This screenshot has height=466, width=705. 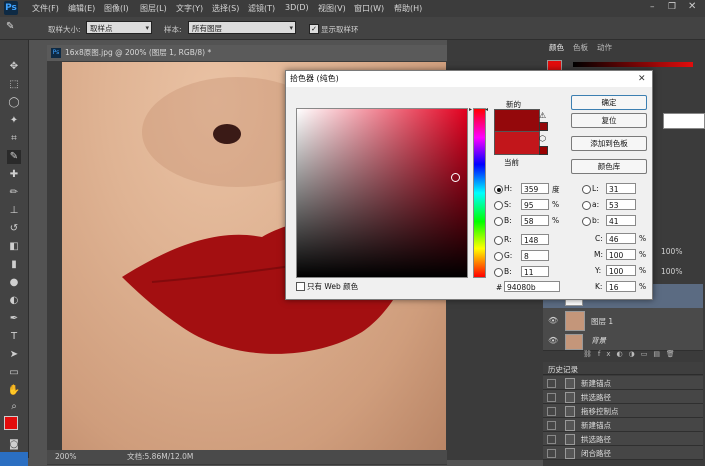 I want to click on input-g: 8, so click(x=535, y=255).